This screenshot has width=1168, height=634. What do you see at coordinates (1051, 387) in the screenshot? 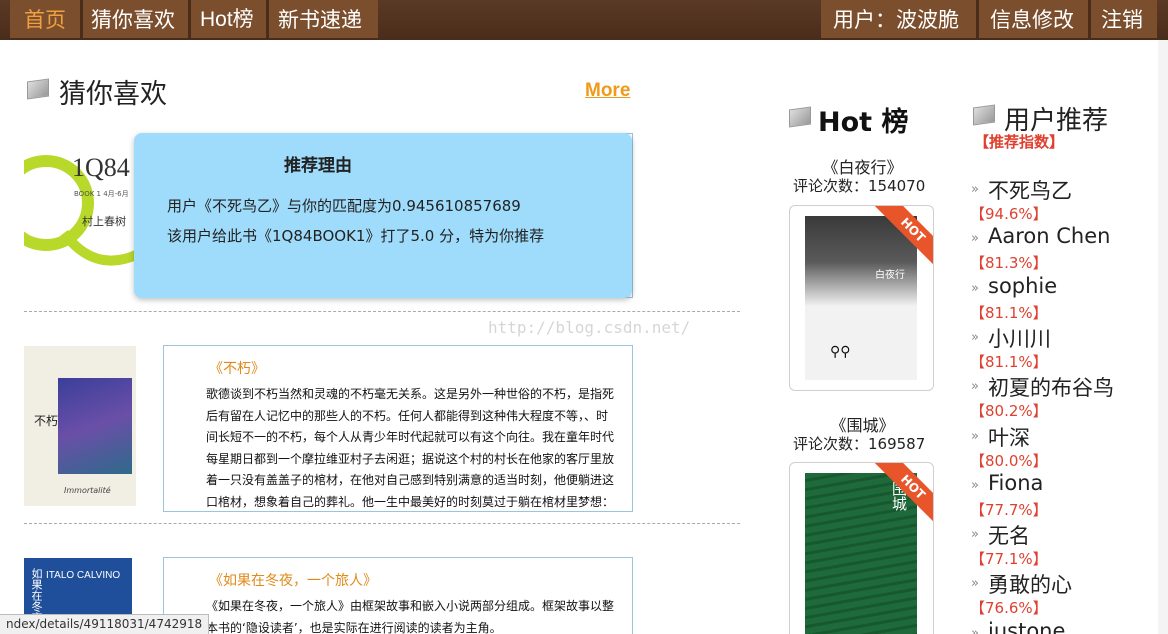
I see `recommend-user-link: 初夏的布谷鸟` at bounding box center [1051, 387].